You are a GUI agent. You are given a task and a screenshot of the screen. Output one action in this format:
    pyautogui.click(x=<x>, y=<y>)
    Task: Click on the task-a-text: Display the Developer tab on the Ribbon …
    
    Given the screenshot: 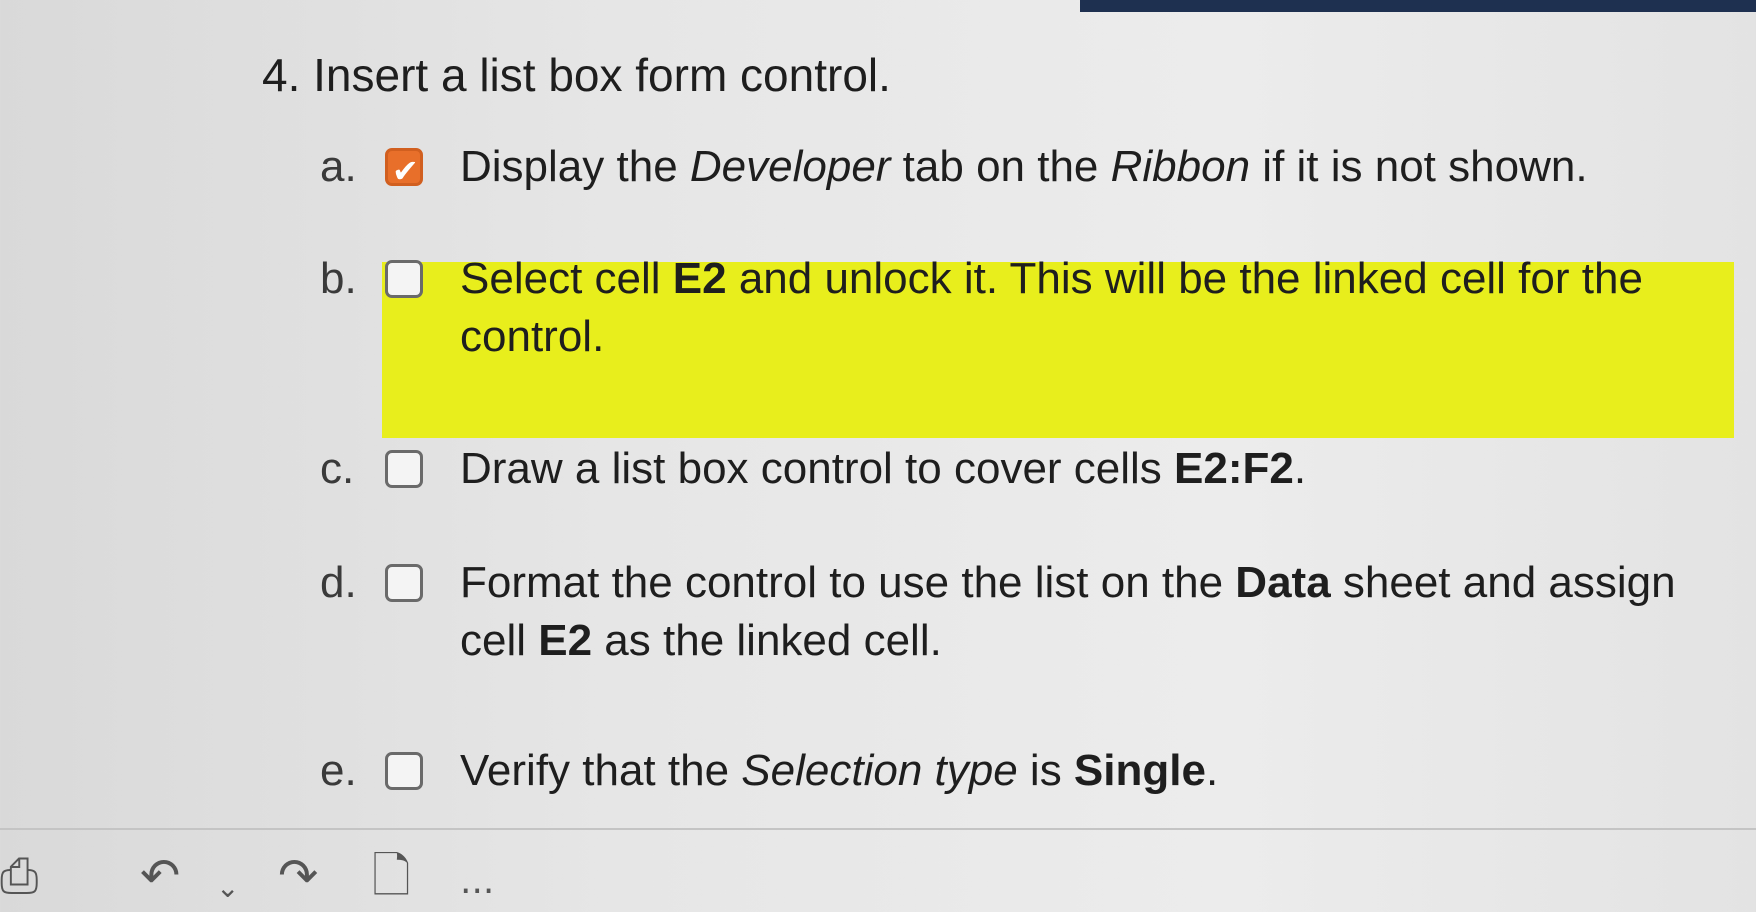 What is the action you would take?
    pyautogui.click(x=1090, y=167)
    